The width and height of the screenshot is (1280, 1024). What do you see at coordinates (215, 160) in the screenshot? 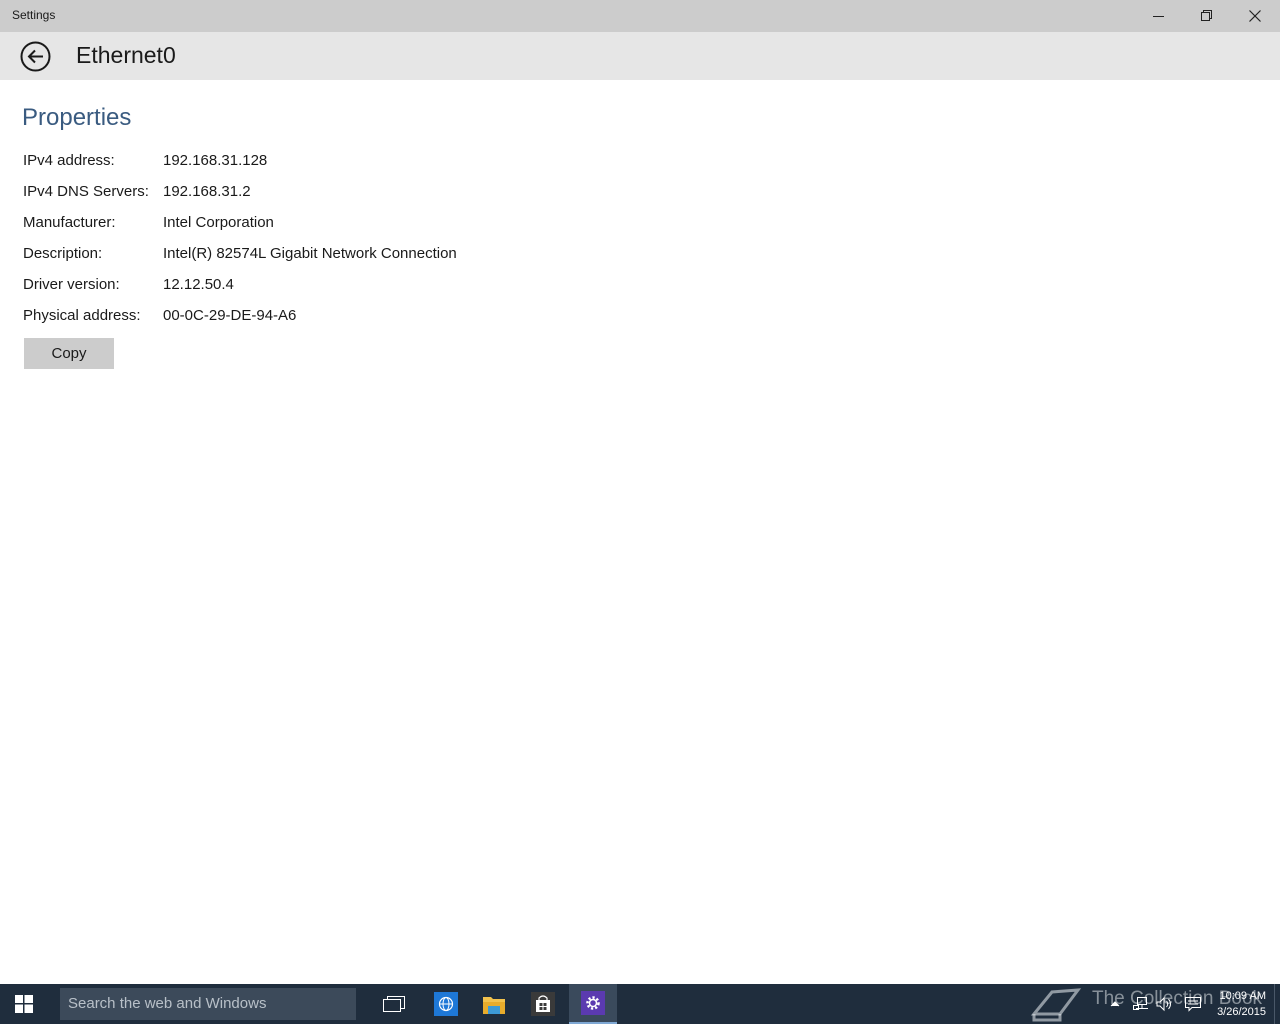
I see `property-value: 192.168.31.128` at bounding box center [215, 160].